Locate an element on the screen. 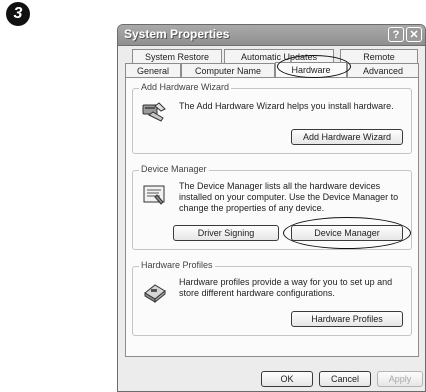 The width and height of the screenshot is (426, 392). hardware-profiles-icon is located at coordinates (155, 293).